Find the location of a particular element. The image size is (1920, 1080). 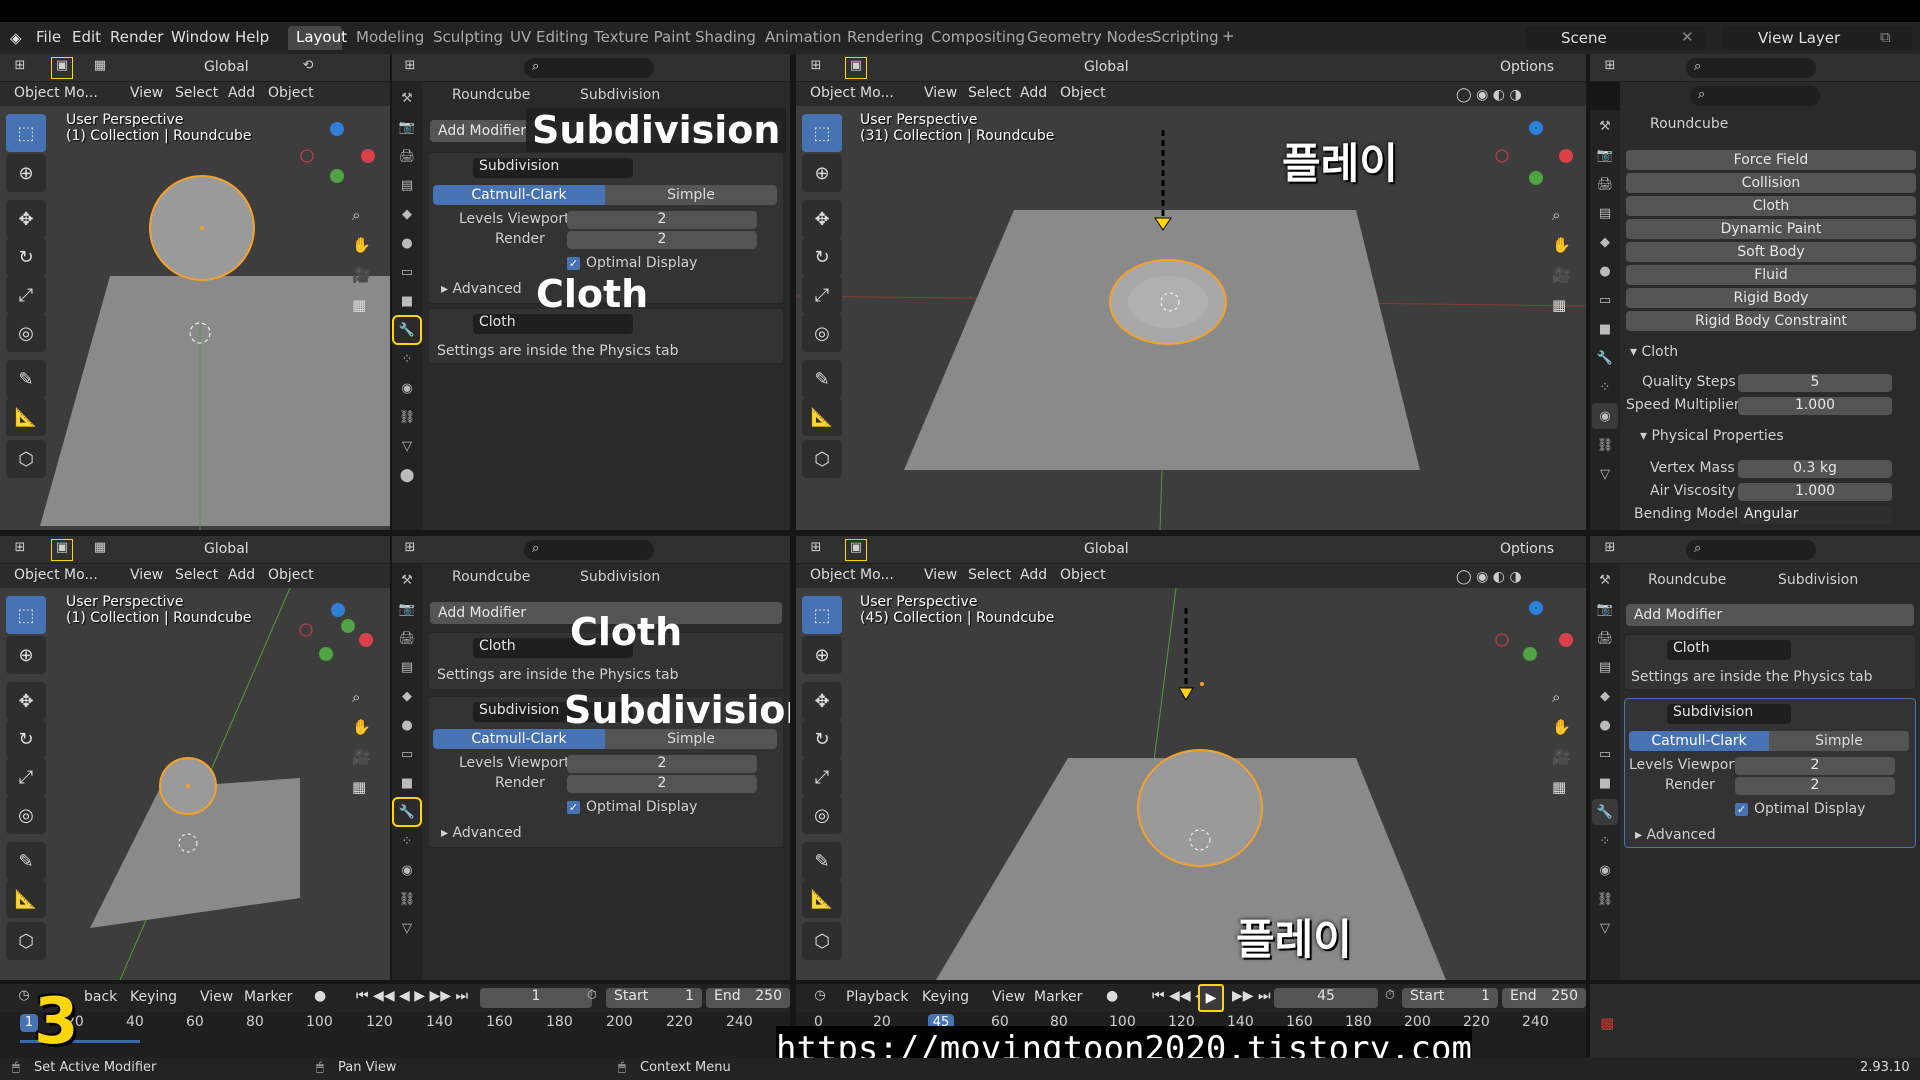

shading-modes: ◯ ◉ ◐ ◑ is located at coordinates (1511, 576).